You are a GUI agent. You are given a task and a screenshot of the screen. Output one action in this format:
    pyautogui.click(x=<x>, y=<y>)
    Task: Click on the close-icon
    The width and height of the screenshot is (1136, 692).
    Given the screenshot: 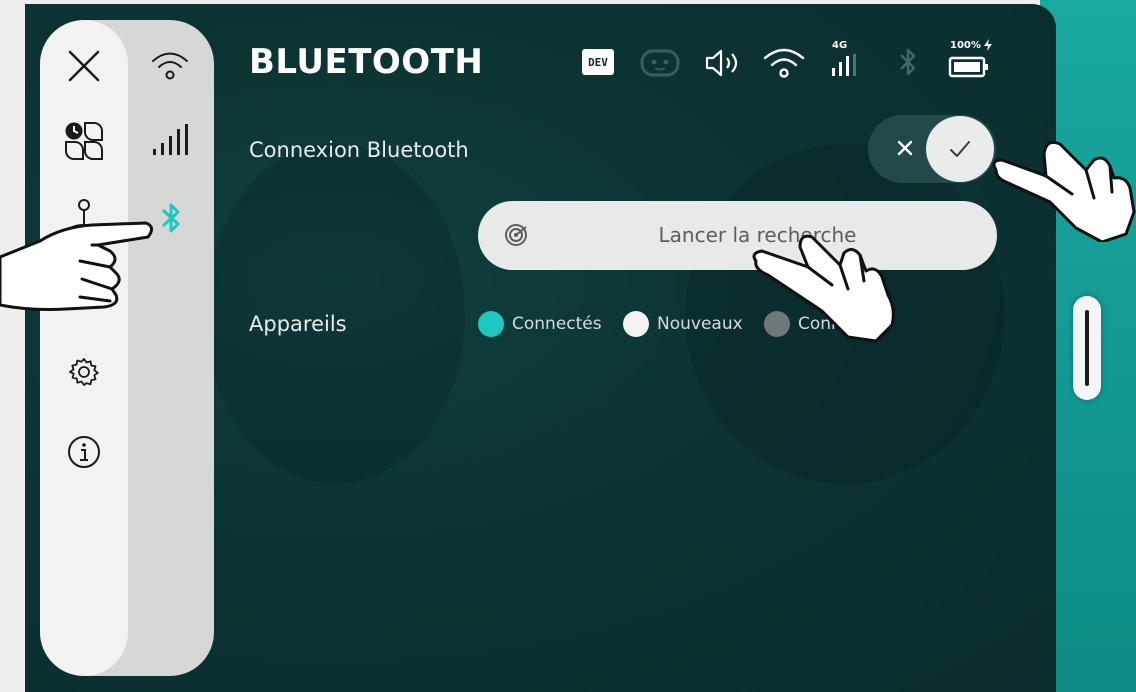 What is the action you would take?
    pyautogui.click(x=84, y=66)
    